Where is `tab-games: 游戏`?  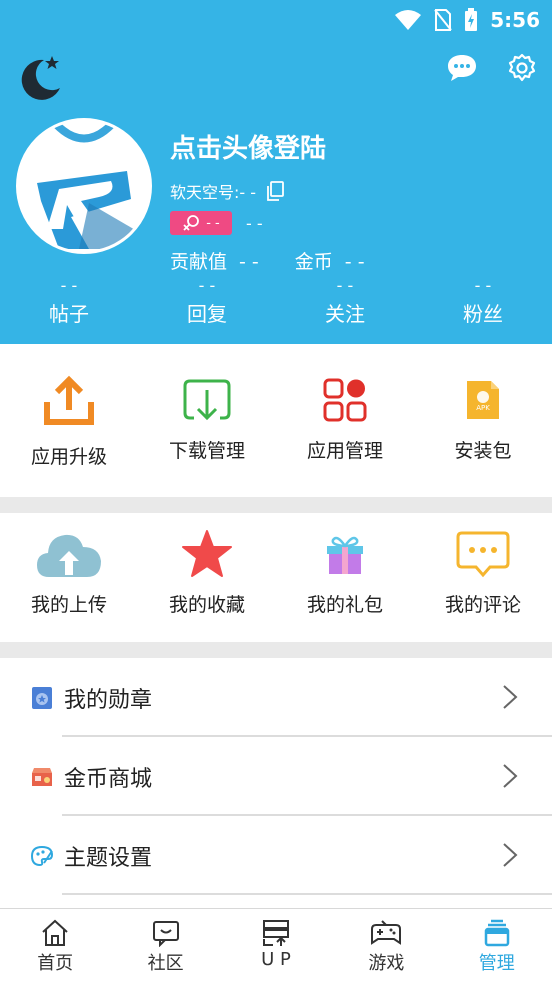 tab-games: 游戏 is located at coordinates (386, 946).